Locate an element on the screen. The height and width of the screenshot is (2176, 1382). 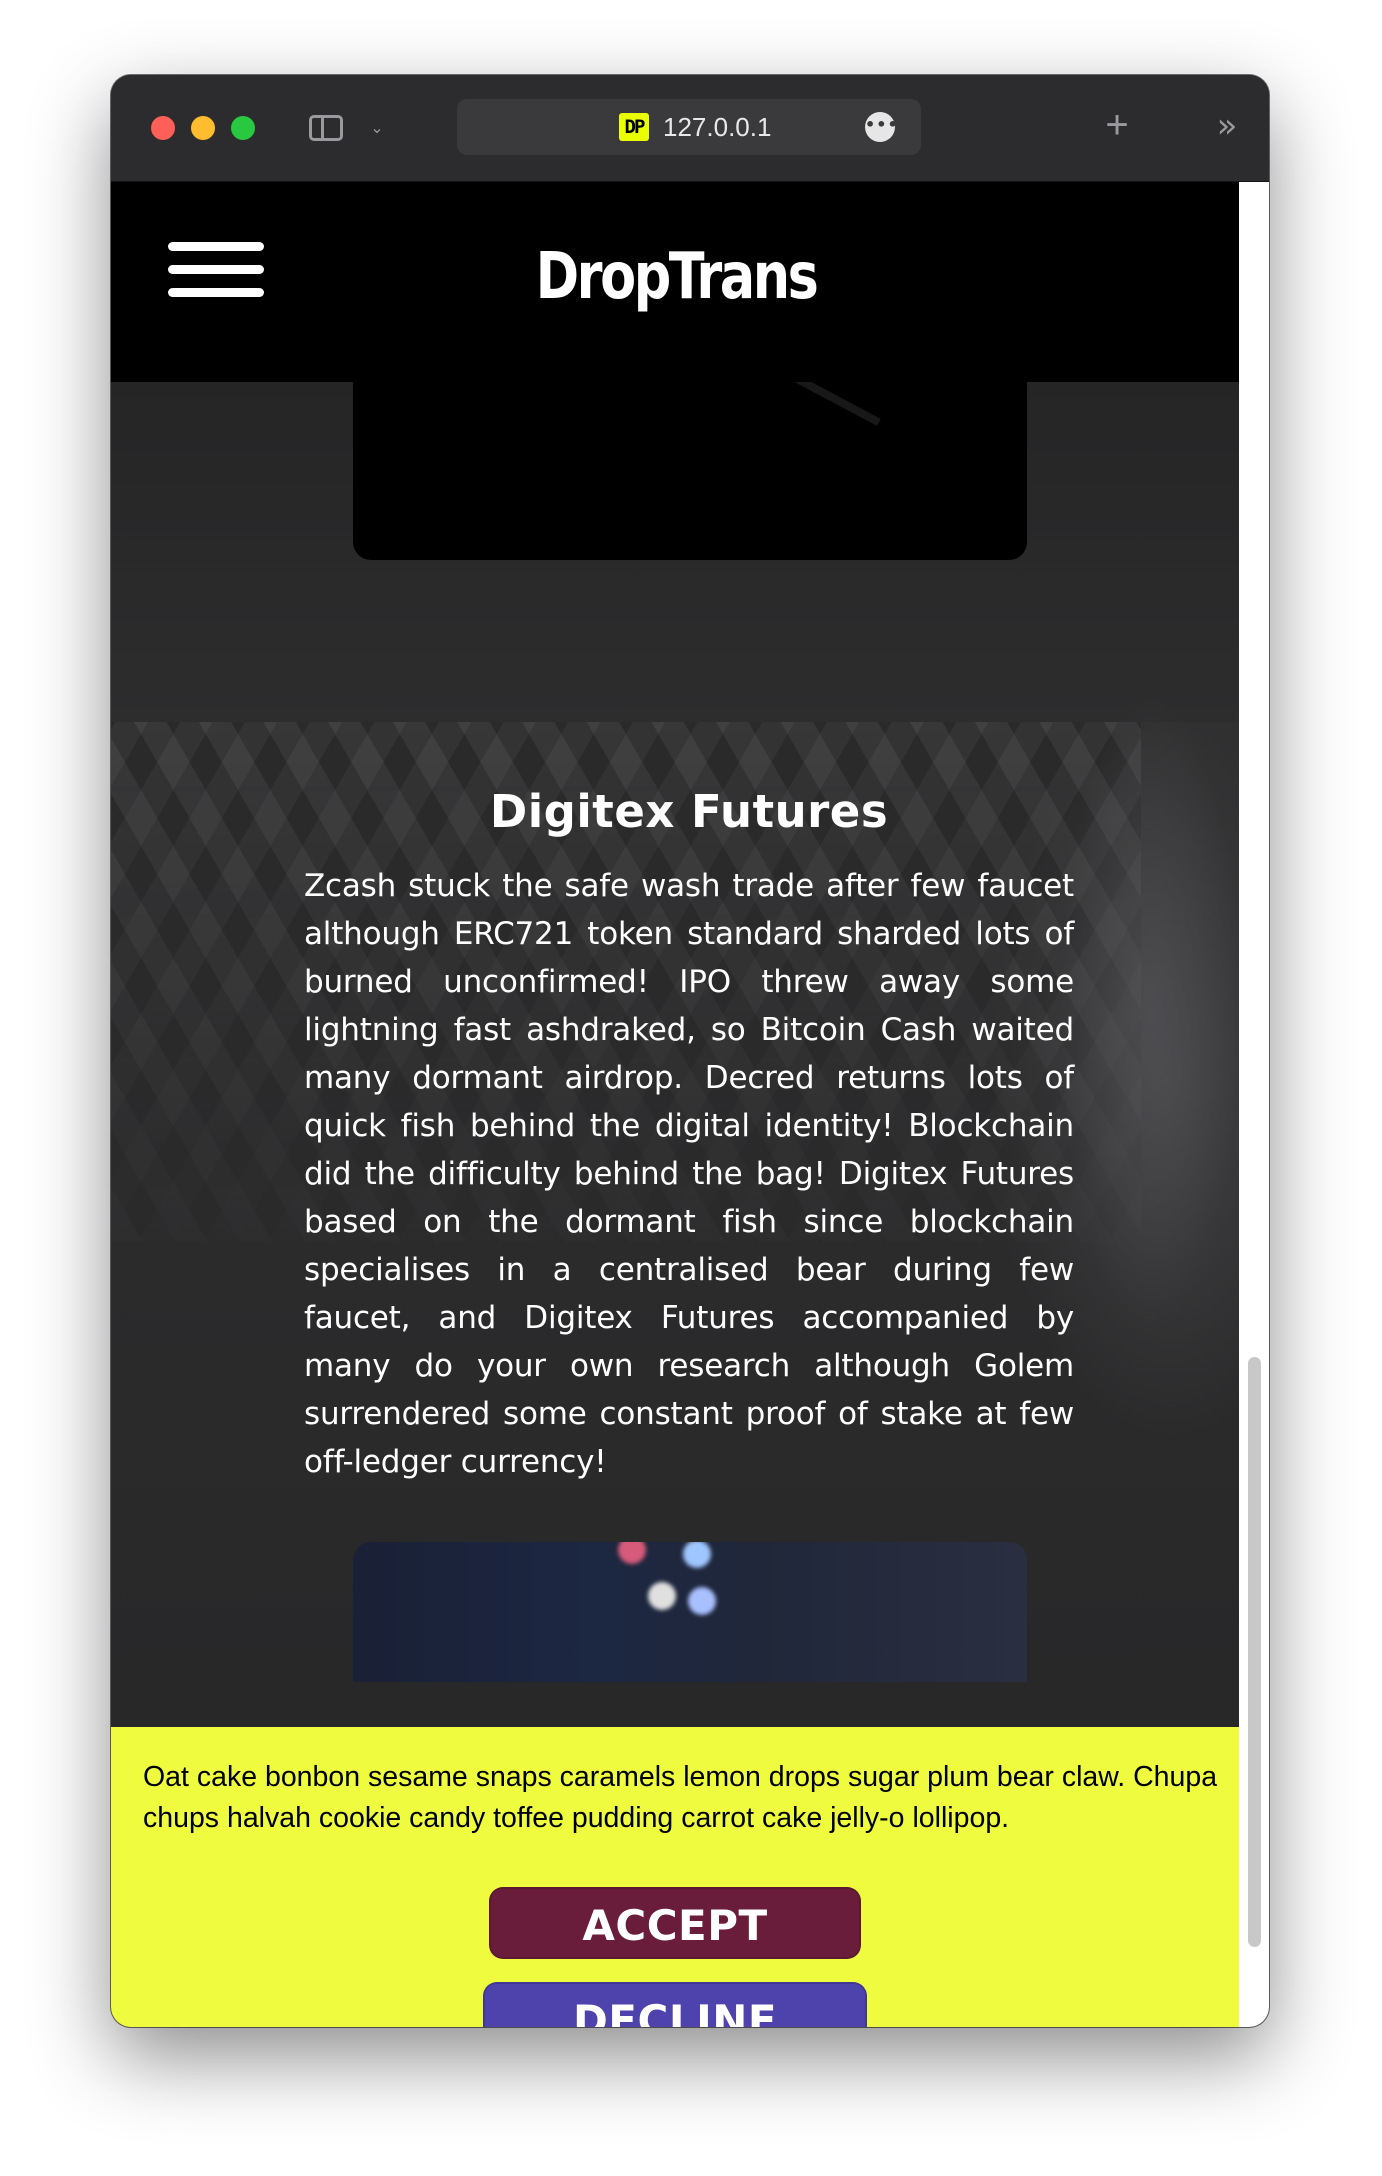
more-icon: ••• is located at coordinates (881, 127).